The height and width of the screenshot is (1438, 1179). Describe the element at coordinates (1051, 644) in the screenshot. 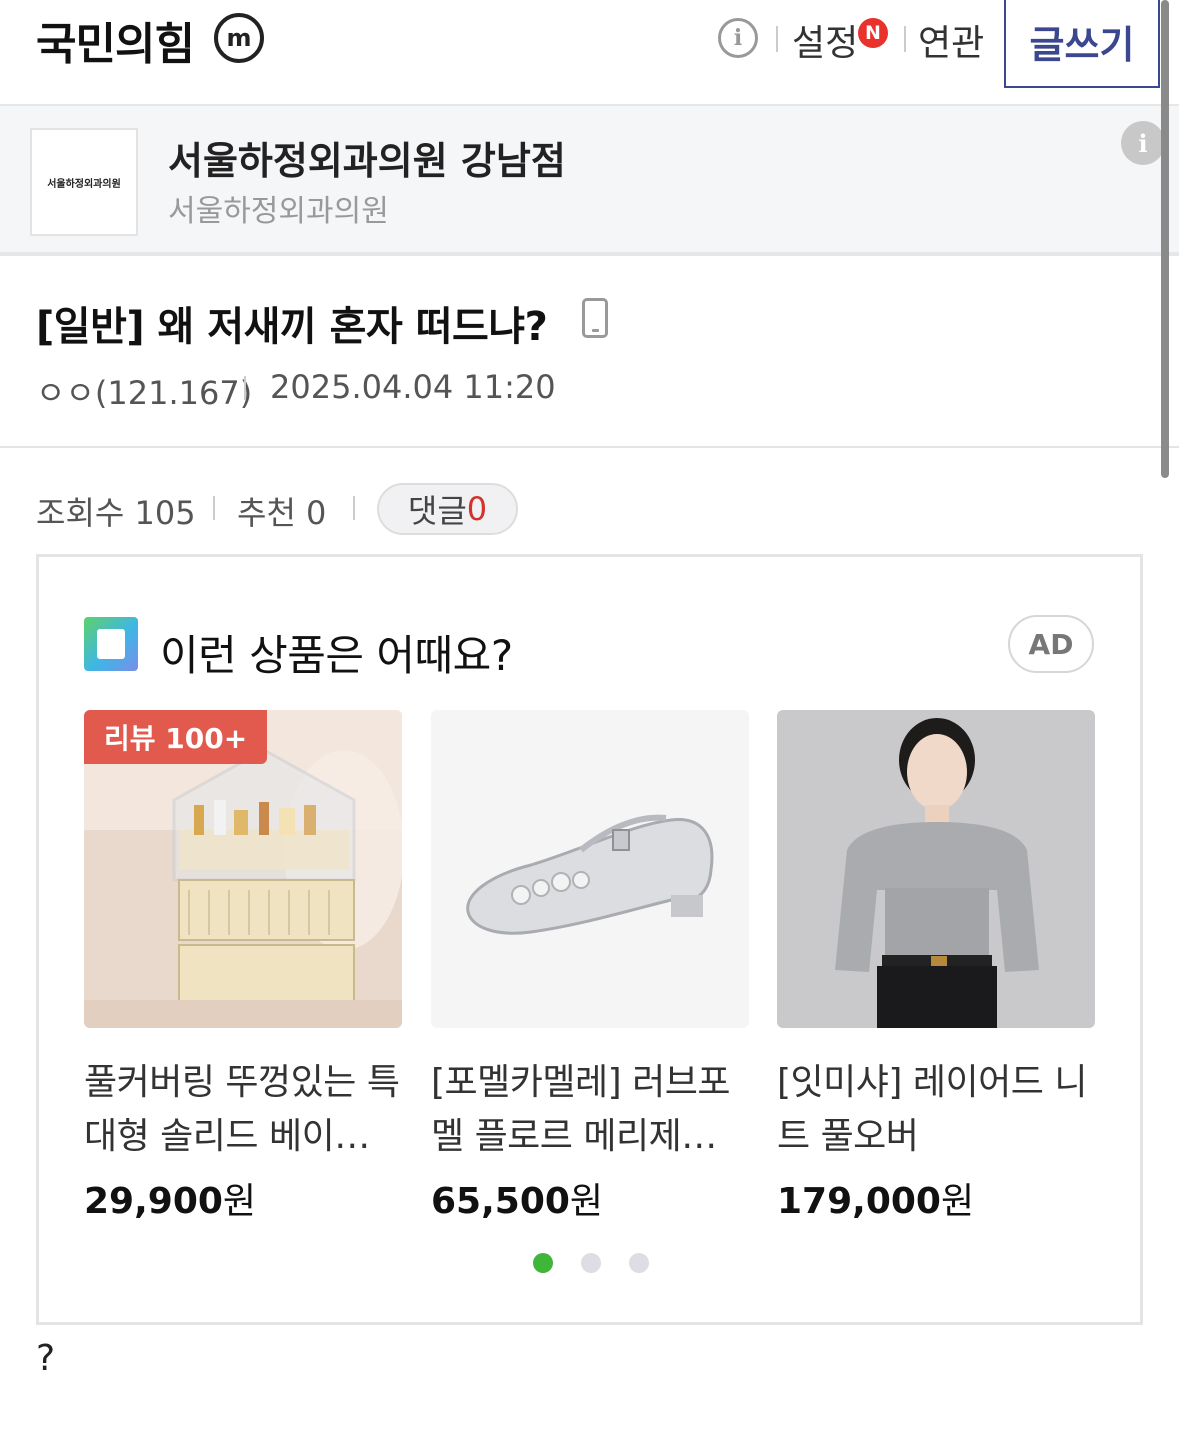

I see `ad-badge: AD` at that location.